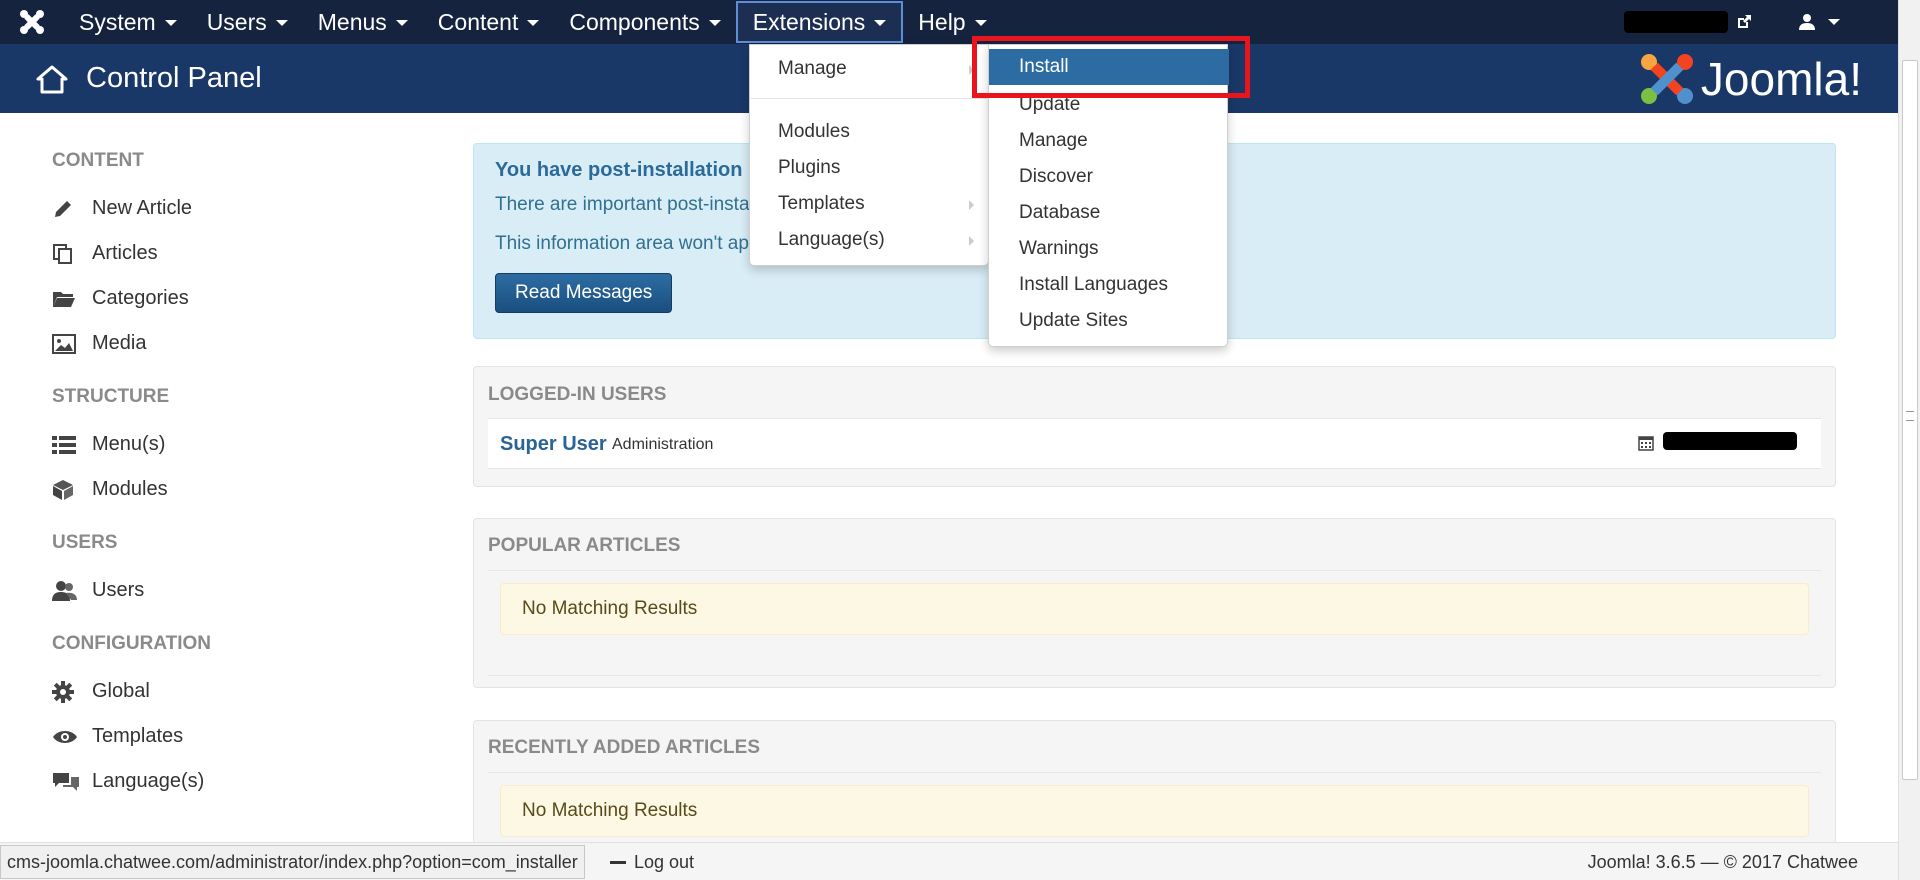 The image size is (1920, 880). What do you see at coordinates (242, 253) in the screenshot?
I see `sidebar-item-articles: Articles` at bounding box center [242, 253].